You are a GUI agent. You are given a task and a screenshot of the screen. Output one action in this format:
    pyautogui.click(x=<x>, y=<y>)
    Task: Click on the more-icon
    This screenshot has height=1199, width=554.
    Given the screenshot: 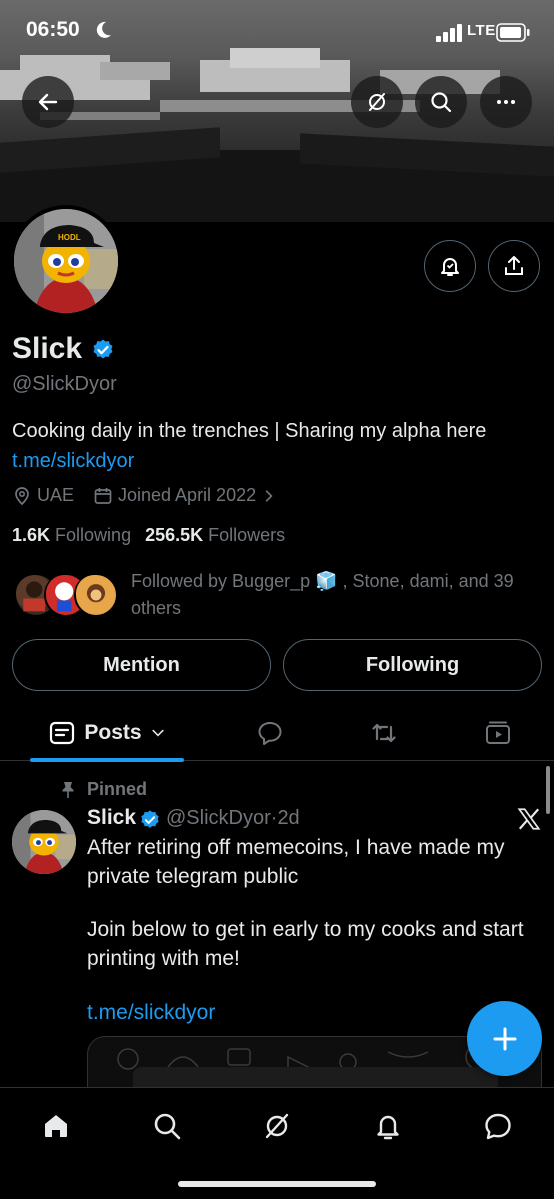 What is the action you would take?
    pyautogui.click(x=506, y=102)
    